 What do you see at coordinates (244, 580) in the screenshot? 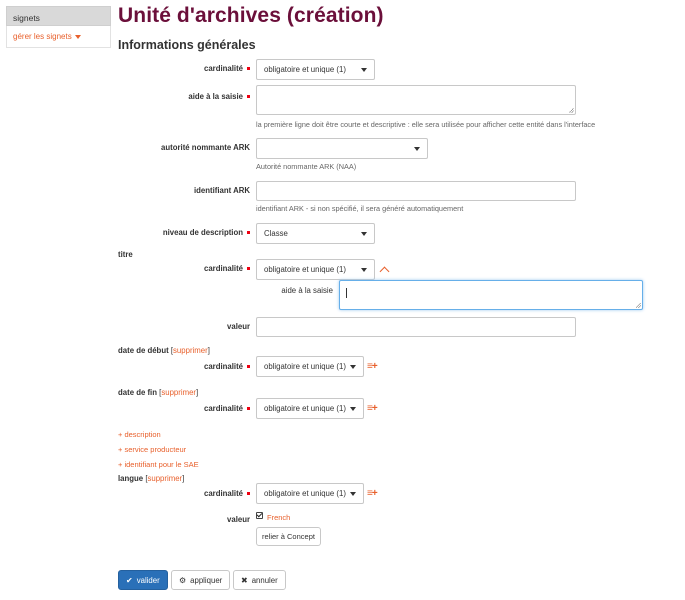
I see `close-icon: ✖` at bounding box center [244, 580].